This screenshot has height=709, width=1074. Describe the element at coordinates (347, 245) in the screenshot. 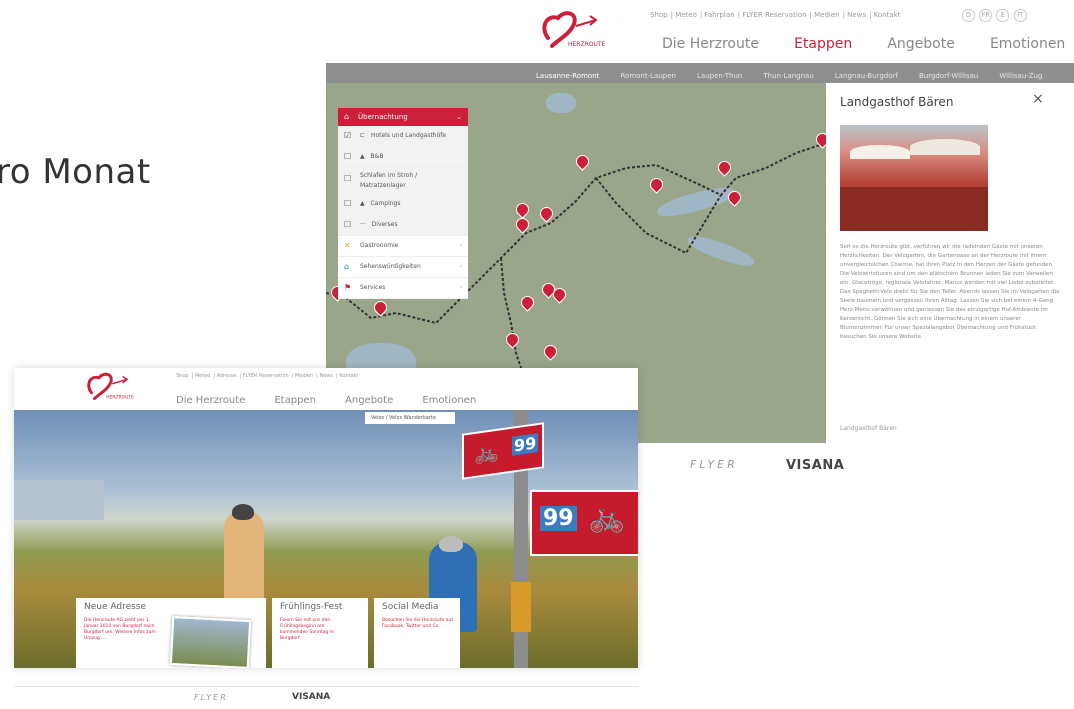

I see `fork-icon: ✕` at that location.